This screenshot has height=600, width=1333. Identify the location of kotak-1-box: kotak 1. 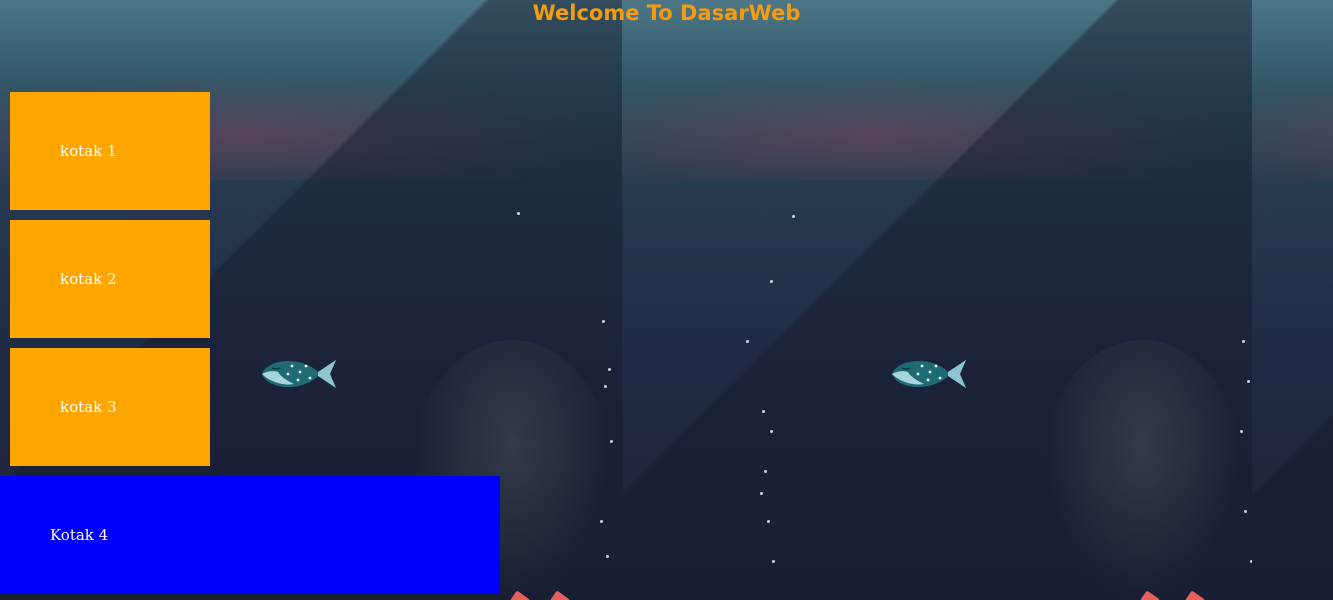
(110, 151).